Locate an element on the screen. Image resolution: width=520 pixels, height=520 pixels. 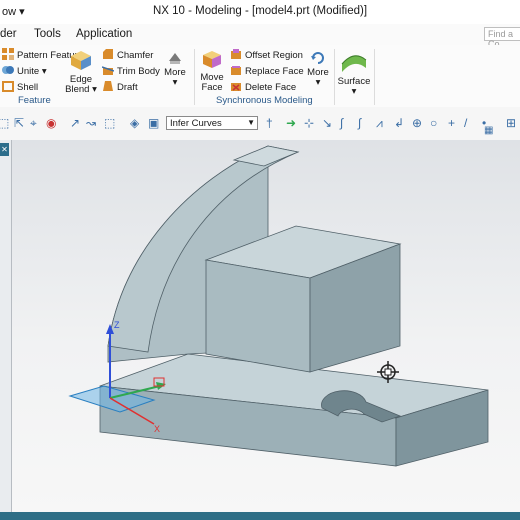
snap-icon: ◉ is located at coordinates (51, 123).